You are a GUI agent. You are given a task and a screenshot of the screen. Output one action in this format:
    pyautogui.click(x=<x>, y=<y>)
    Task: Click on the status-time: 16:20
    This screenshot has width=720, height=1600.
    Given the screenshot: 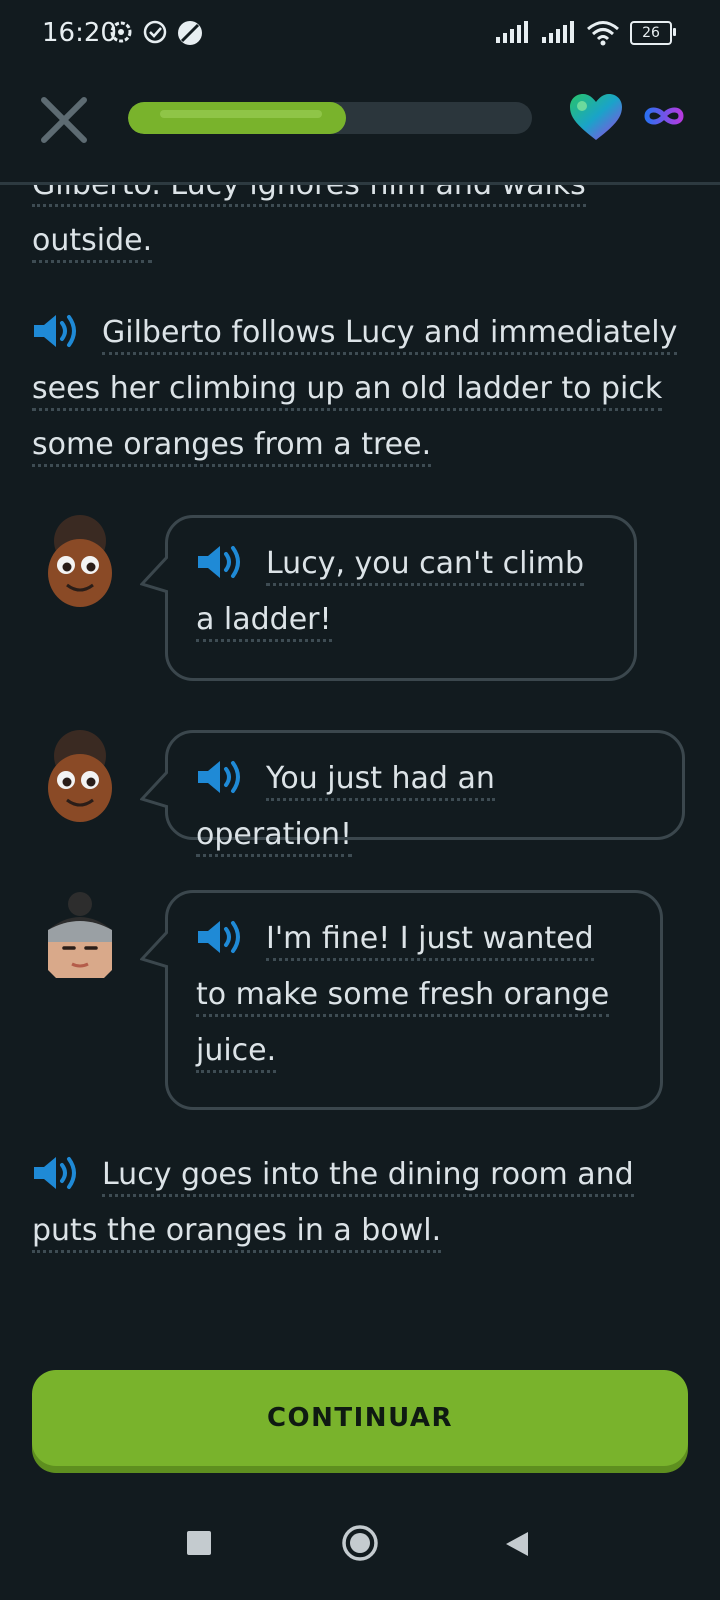 What is the action you would take?
    pyautogui.click(x=79, y=33)
    